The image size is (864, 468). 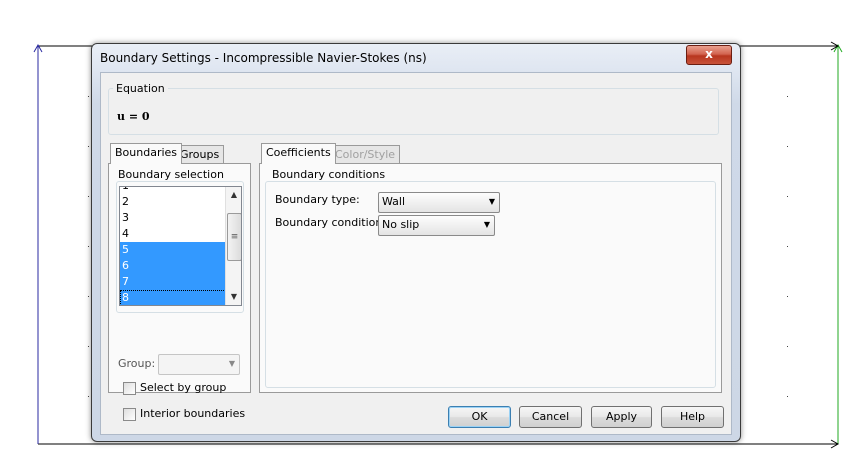 What do you see at coordinates (200, 154) in the screenshot?
I see `tab-groups: Groups` at bounding box center [200, 154].